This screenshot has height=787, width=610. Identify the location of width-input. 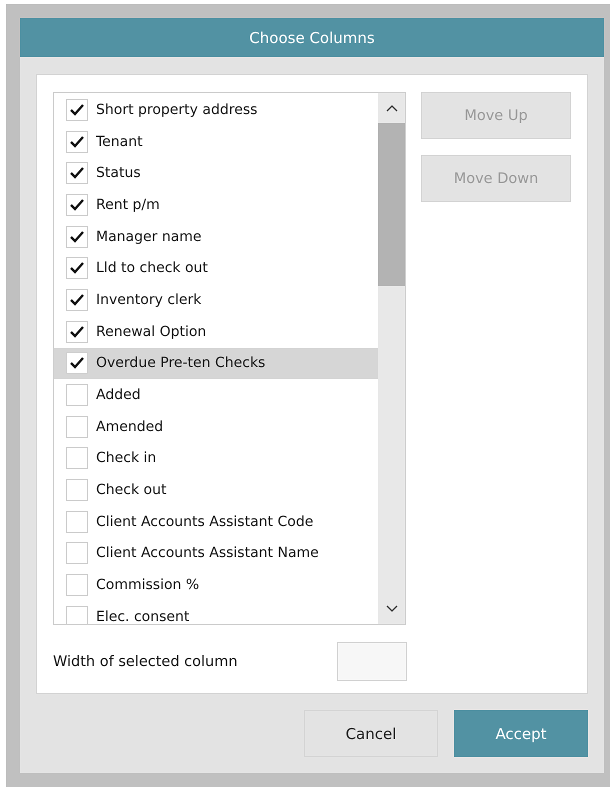
(372, 661).